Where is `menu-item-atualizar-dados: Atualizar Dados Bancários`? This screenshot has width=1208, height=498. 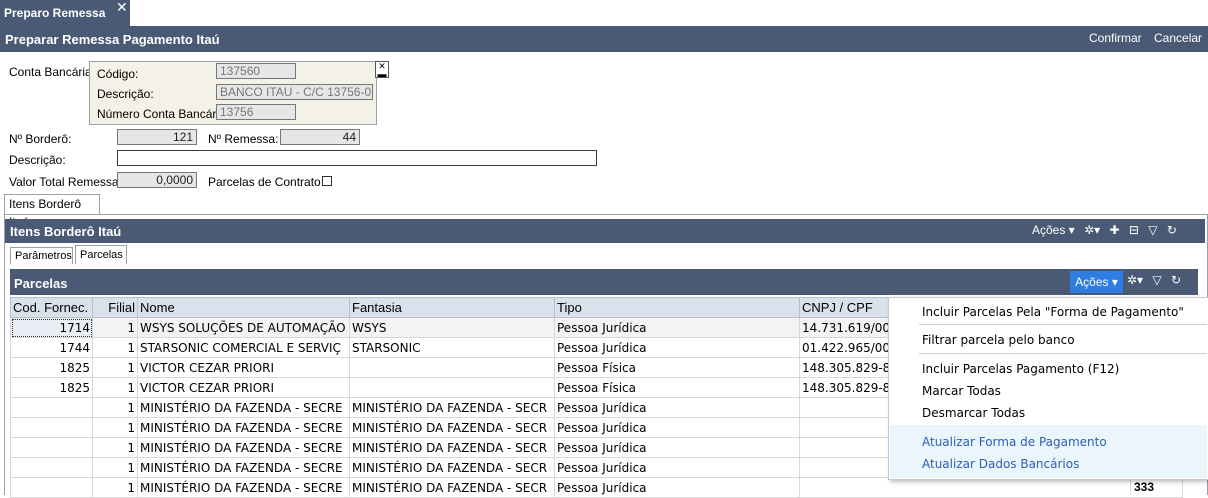
menu-item-atualizar-dados: Atualizar Dados Bancários is located at coordinates (1000, 464).